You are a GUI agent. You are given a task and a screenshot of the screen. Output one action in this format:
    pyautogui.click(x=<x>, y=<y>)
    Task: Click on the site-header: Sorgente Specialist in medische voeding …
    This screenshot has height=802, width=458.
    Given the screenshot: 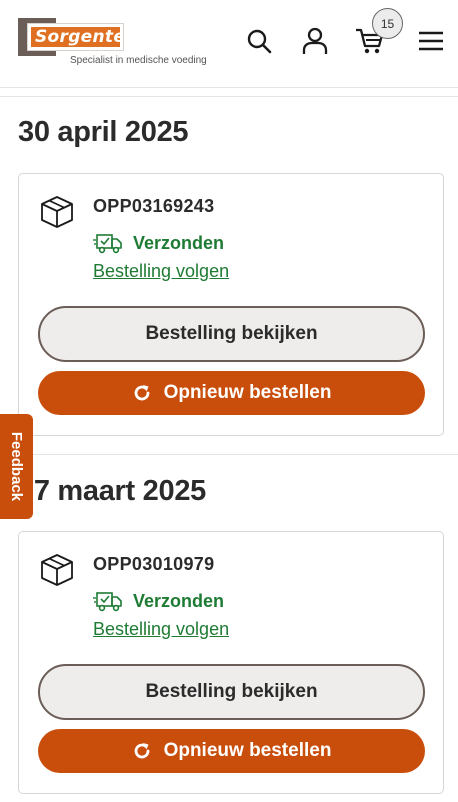 What is the action you would take?
    pyautogui.click(x=229, y=44)
    